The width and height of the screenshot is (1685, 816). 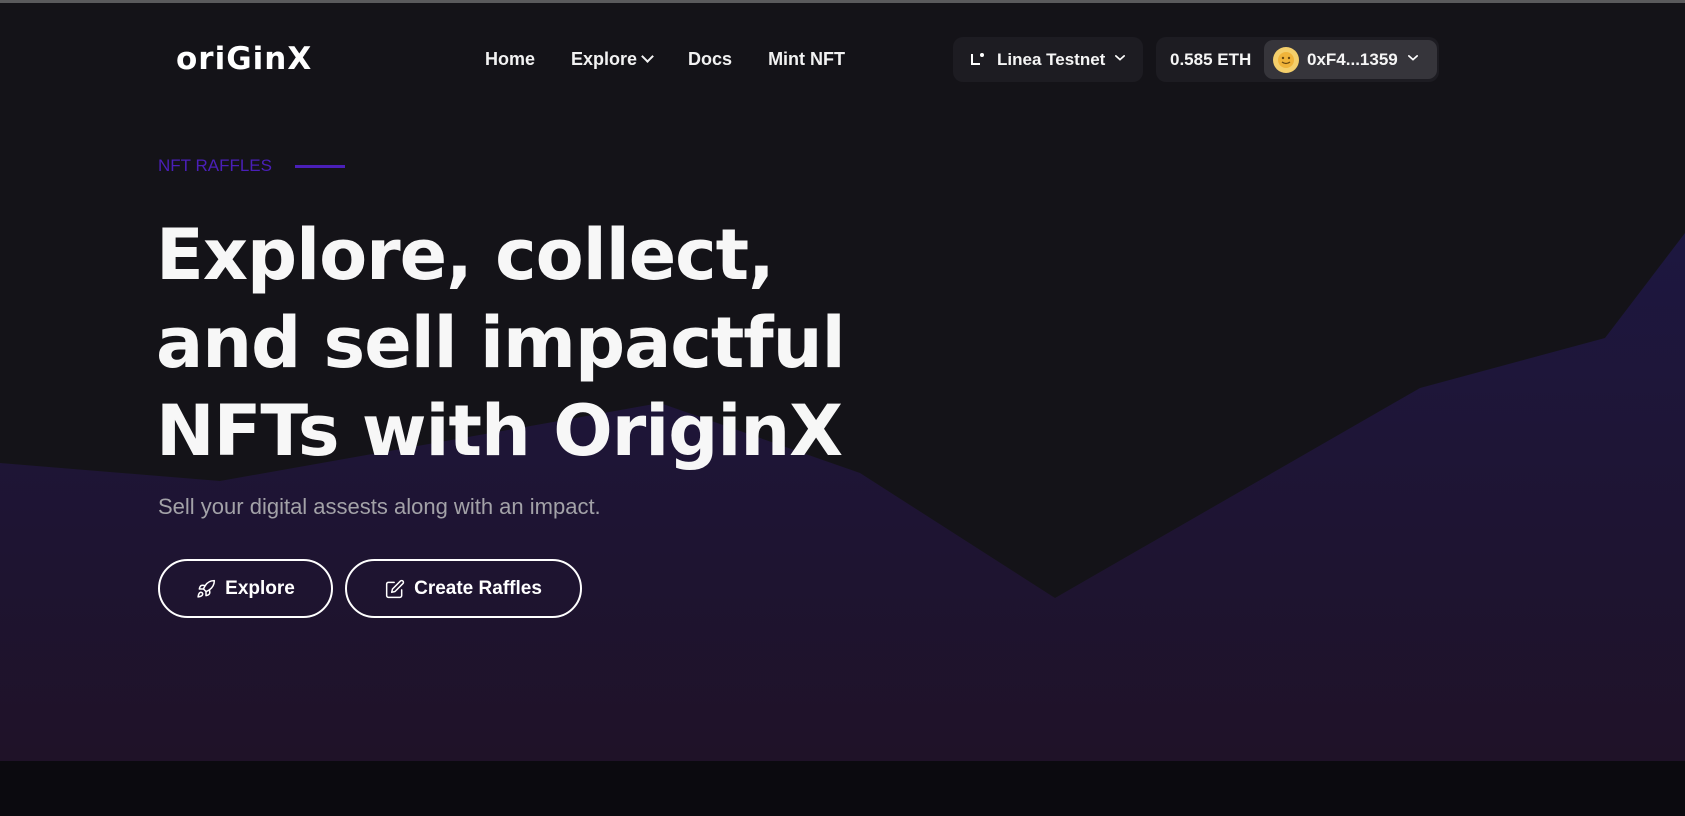 I want to click on linea-icon, so click(x=977, y=59).